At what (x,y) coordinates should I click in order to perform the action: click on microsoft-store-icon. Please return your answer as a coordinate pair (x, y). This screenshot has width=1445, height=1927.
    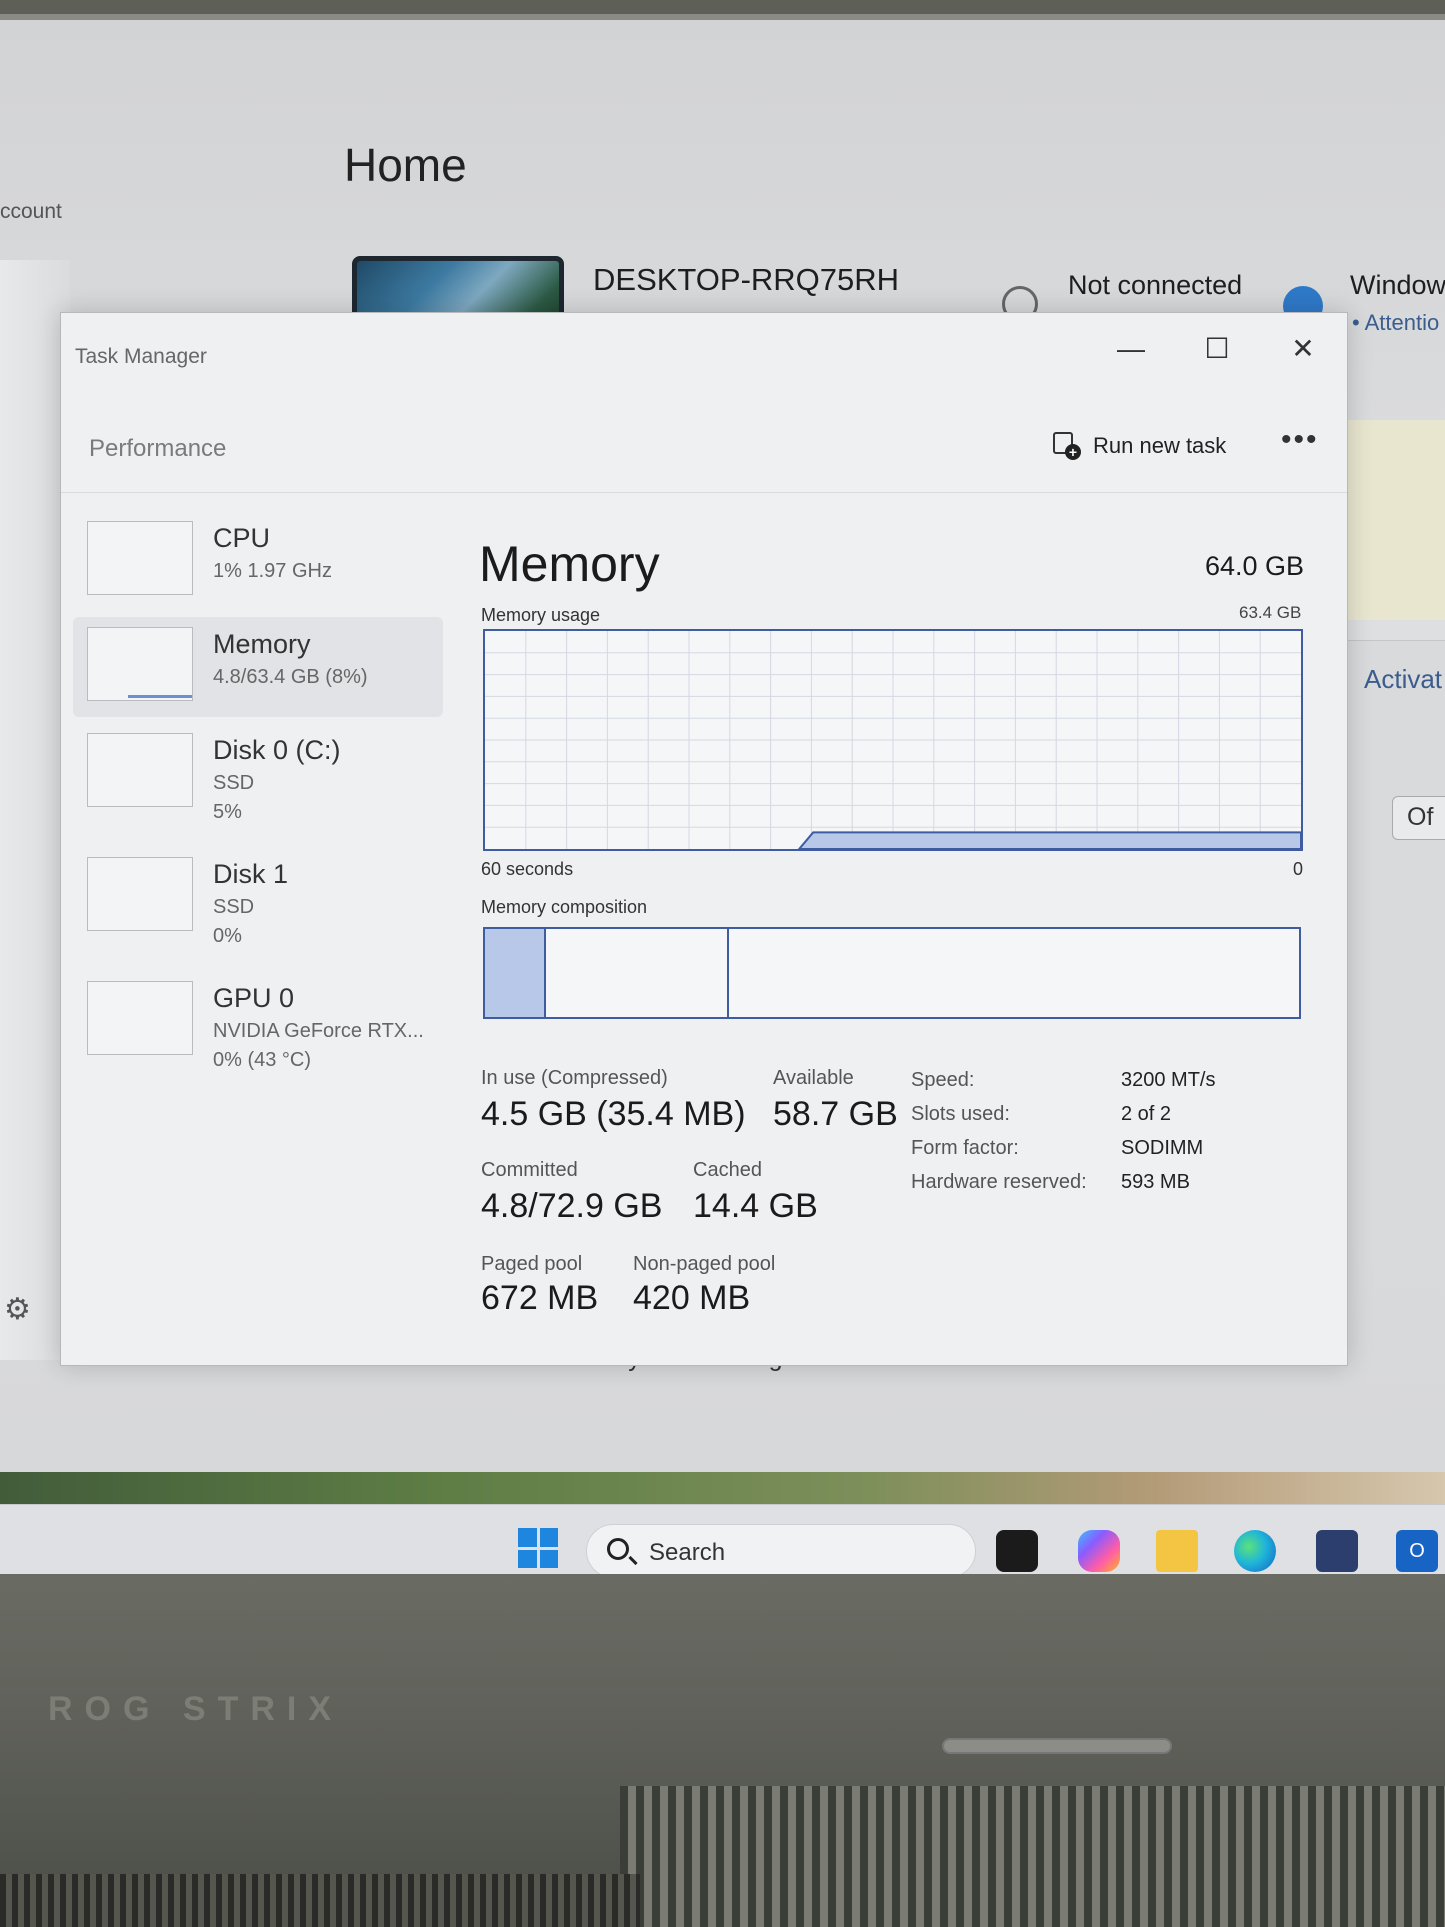
    Looking at the image, I should click on (1337, 1551).